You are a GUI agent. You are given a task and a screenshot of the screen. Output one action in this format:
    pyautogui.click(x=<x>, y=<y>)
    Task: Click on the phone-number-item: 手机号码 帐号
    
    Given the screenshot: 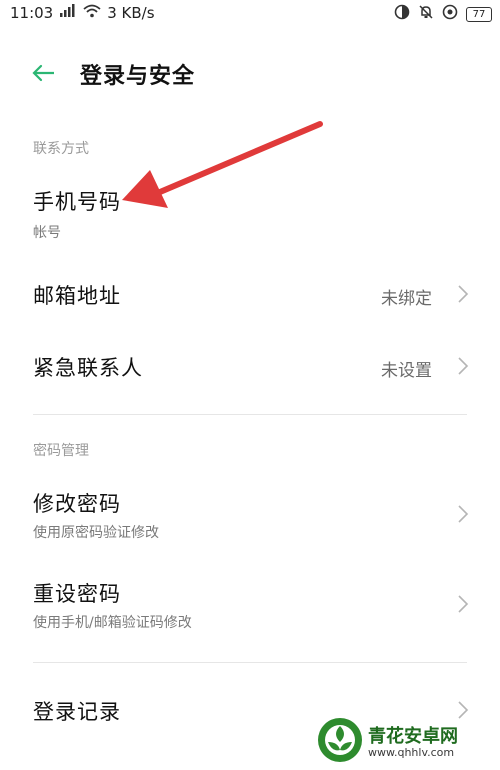 What is the action you would take?
    pyautogui.click(x=250, y=215)
    